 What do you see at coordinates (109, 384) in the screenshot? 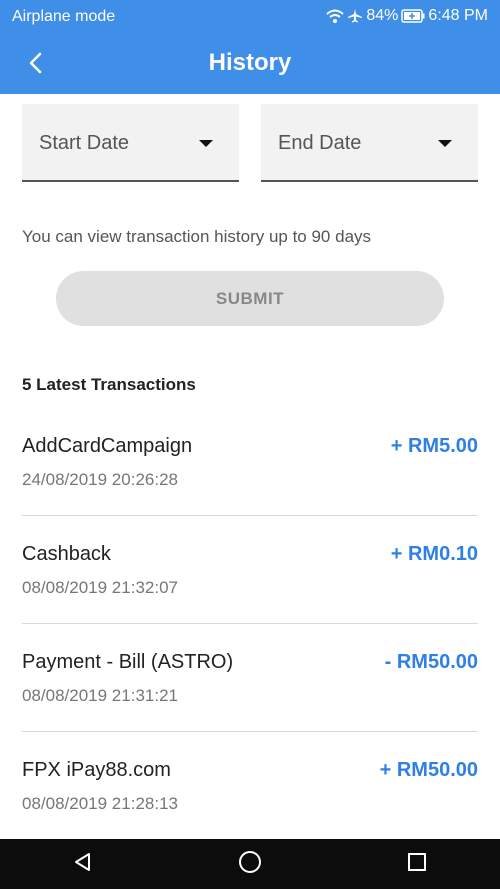
I see `latest-transactions-heading: 5 Latest Transactions` at bounding box center [109, 384].